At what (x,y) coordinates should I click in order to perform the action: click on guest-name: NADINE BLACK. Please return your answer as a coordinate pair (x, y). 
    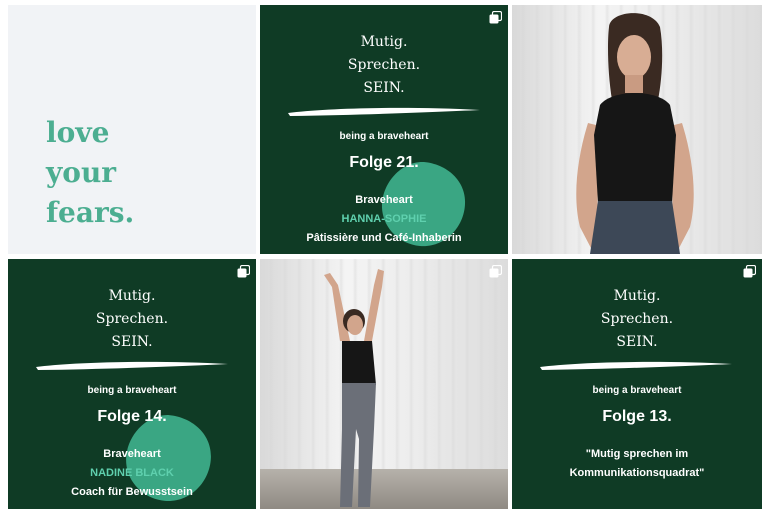
    Looking at the image, I should click on (132, 473).